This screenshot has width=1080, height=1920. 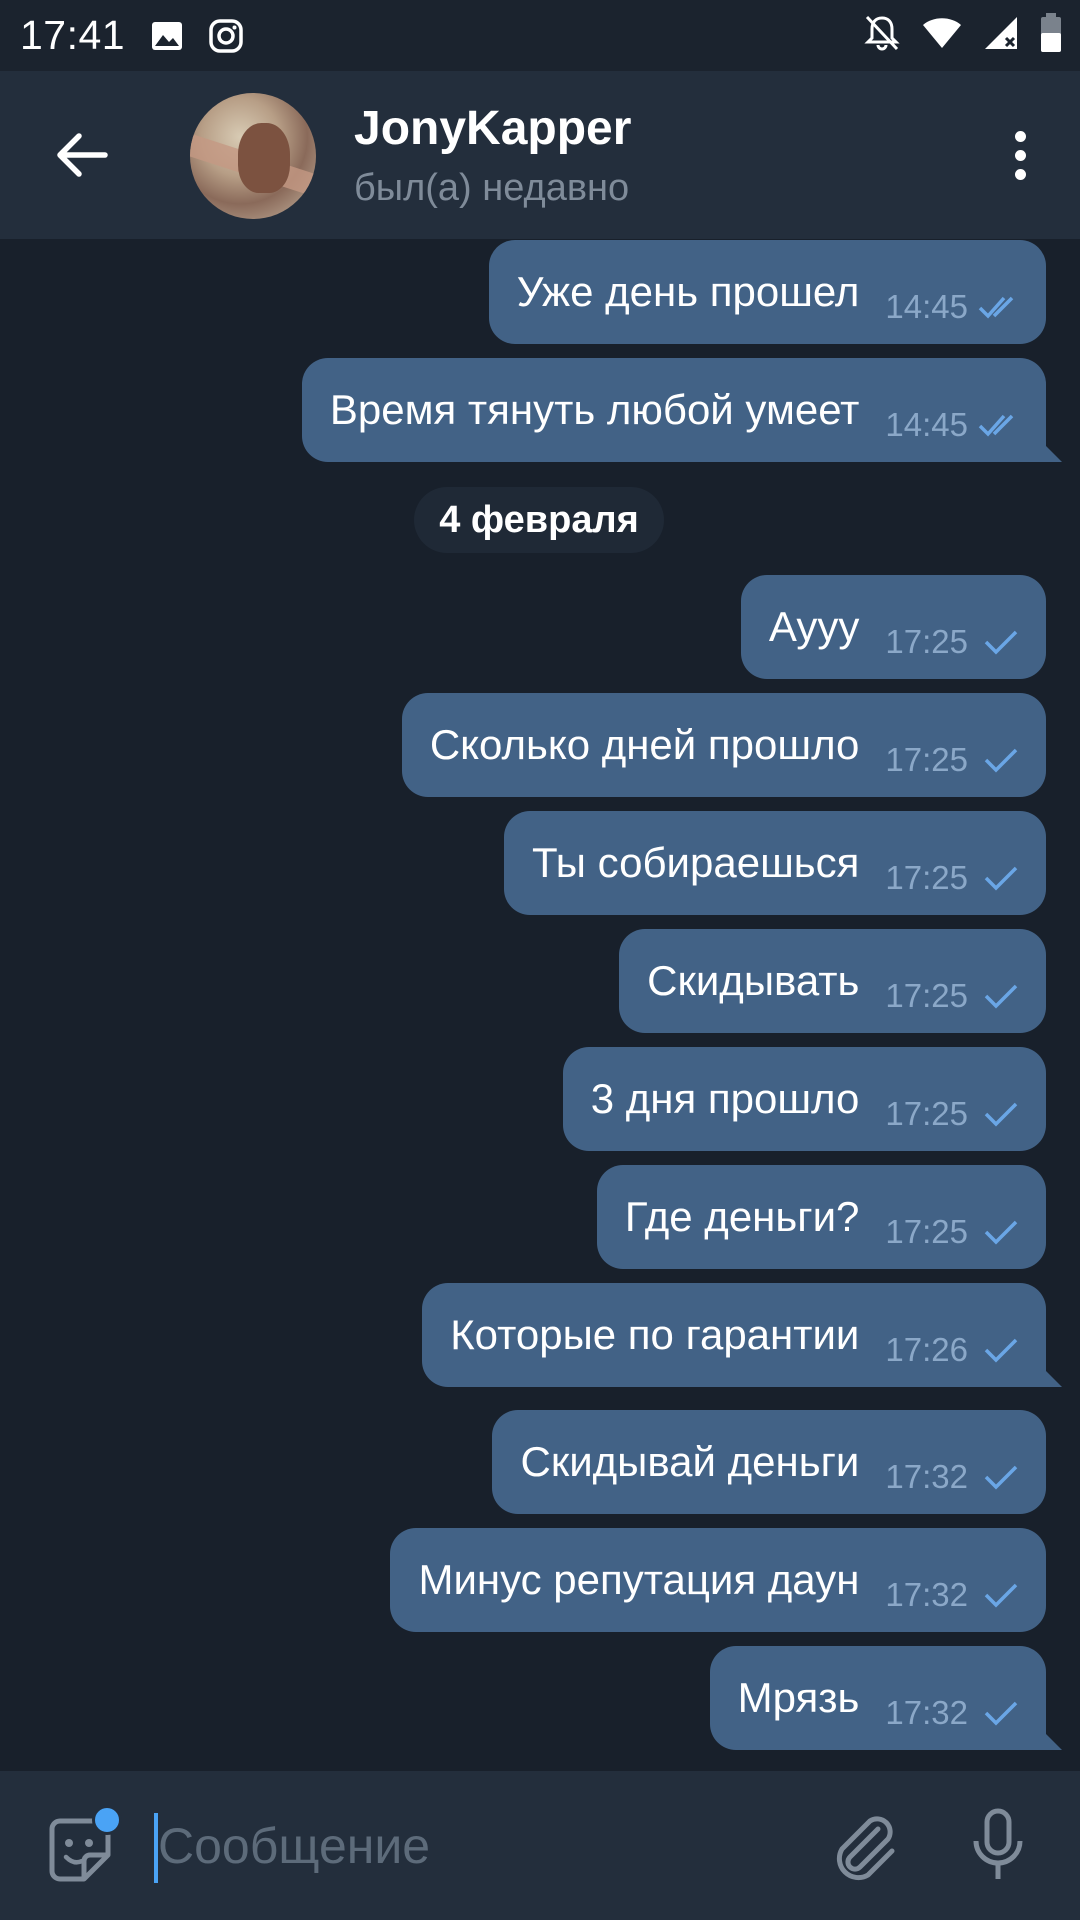 What do you see at coordinates (942, 35) in the screenshot?
I see `wifi-icon` at bounding box center [942, 35].